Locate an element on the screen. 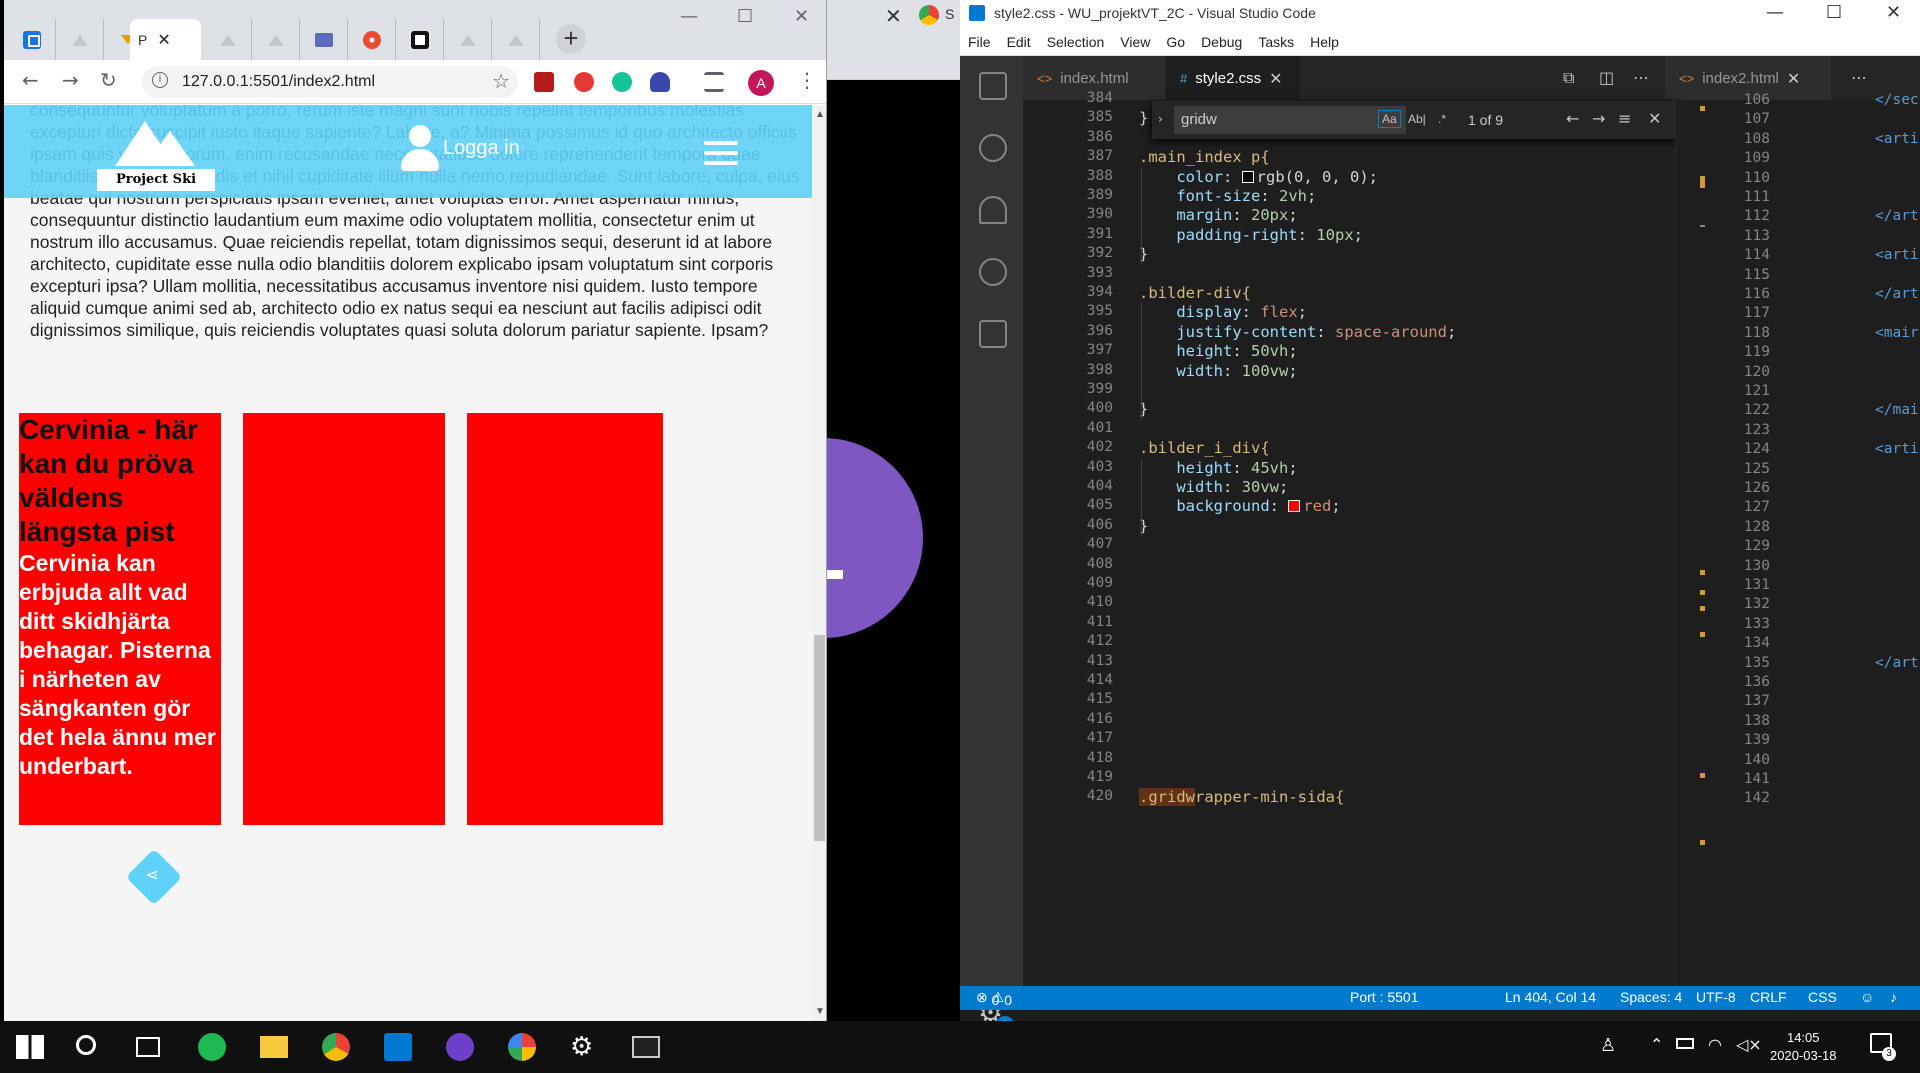 The width and height of the screenshot is (1920, 1073). code-line: .bilder-div{ is located at coordinates (1195, 293).